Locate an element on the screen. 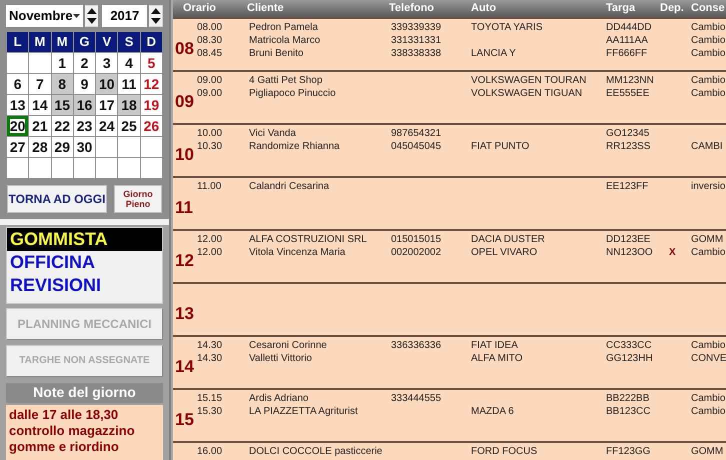  plate-cell: FF123GG is located at coordinates (628, 452).